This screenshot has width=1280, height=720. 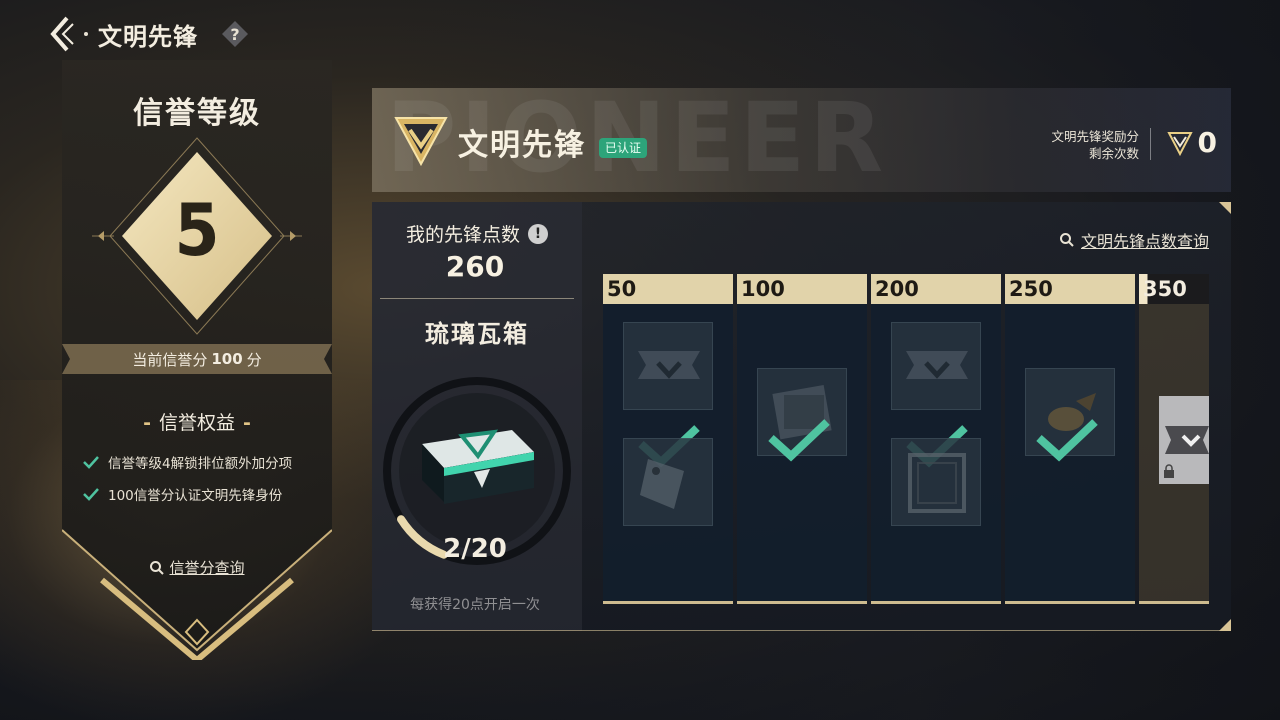 I want to click on help-button: ?, so click(x=235, y=34).